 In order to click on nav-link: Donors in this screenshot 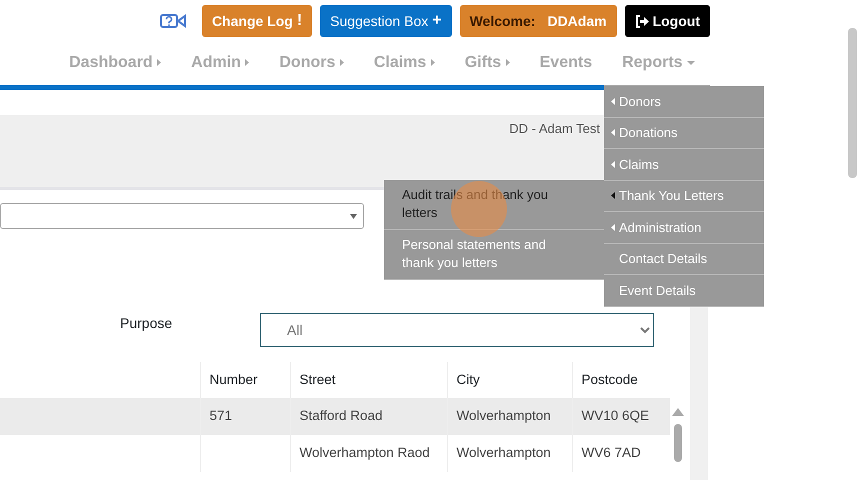, I will do `click(311, 63)`.